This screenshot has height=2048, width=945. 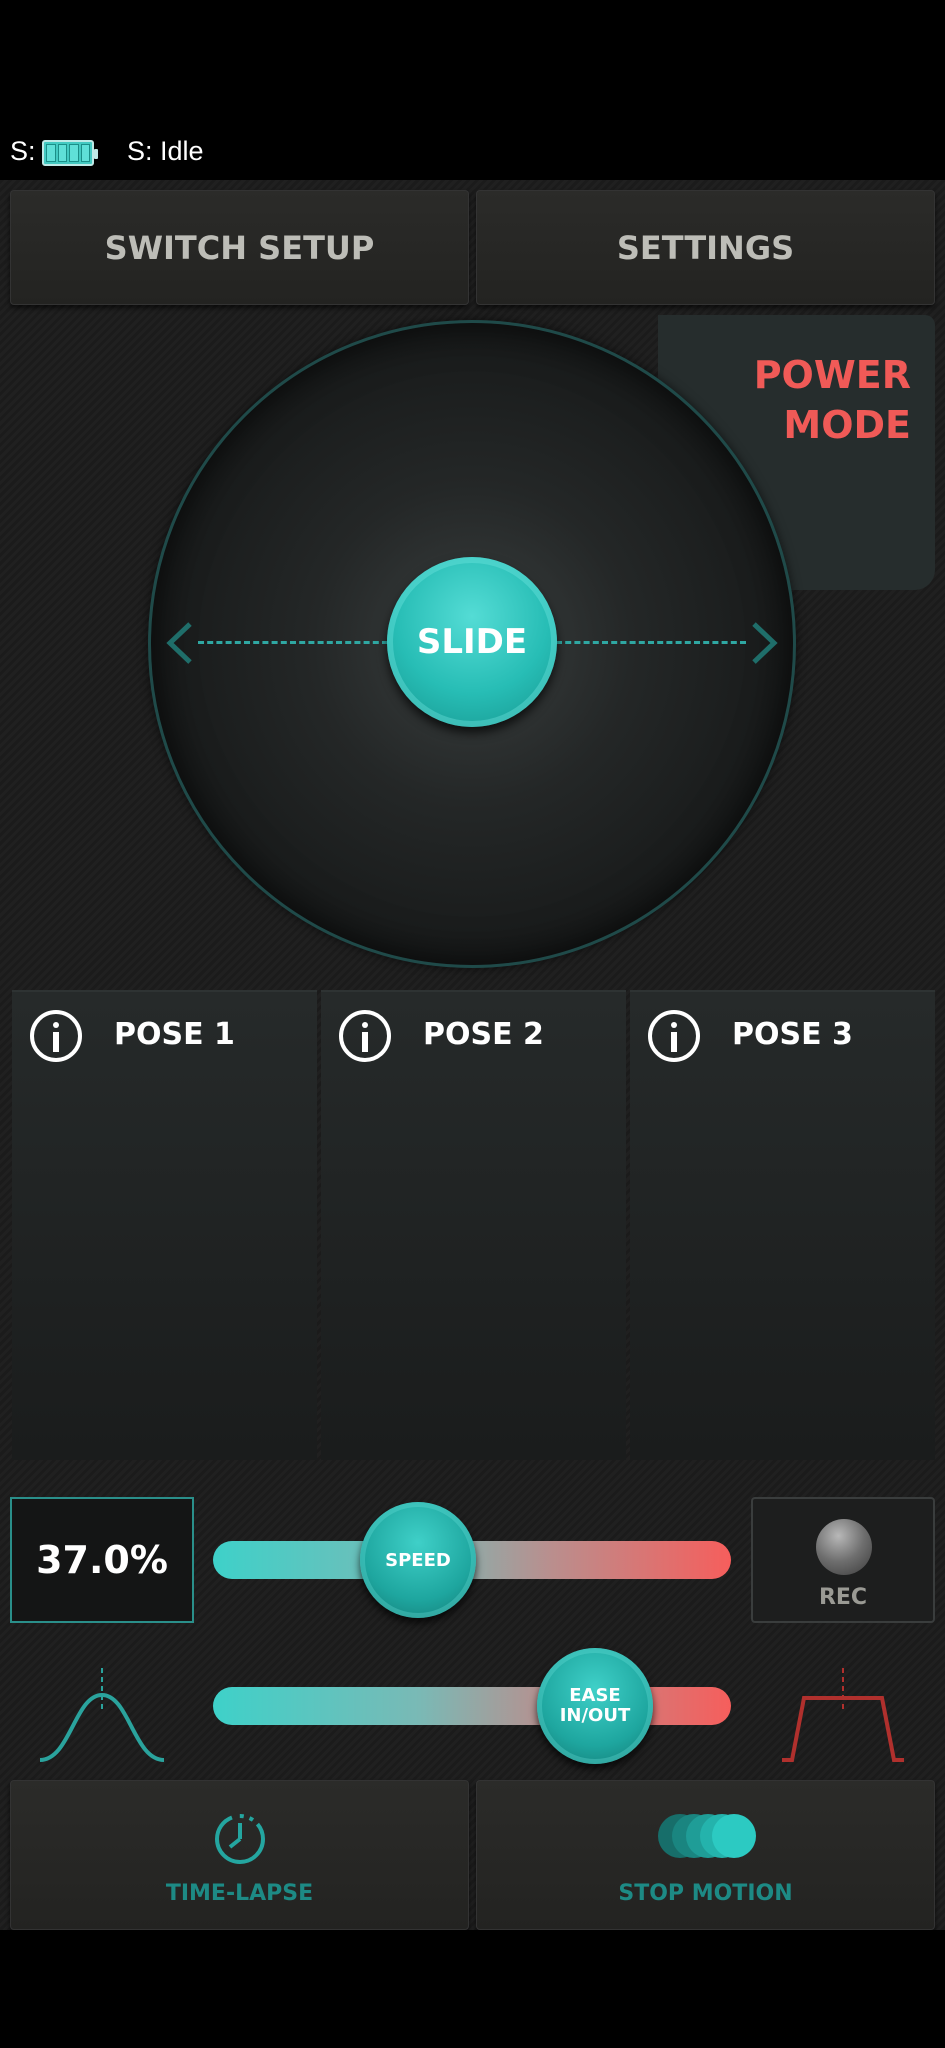 What do you see at coordinates (706, 1836) in the screenshot?
I see `stop-motion-icon` at bounding box center [706, 1836].